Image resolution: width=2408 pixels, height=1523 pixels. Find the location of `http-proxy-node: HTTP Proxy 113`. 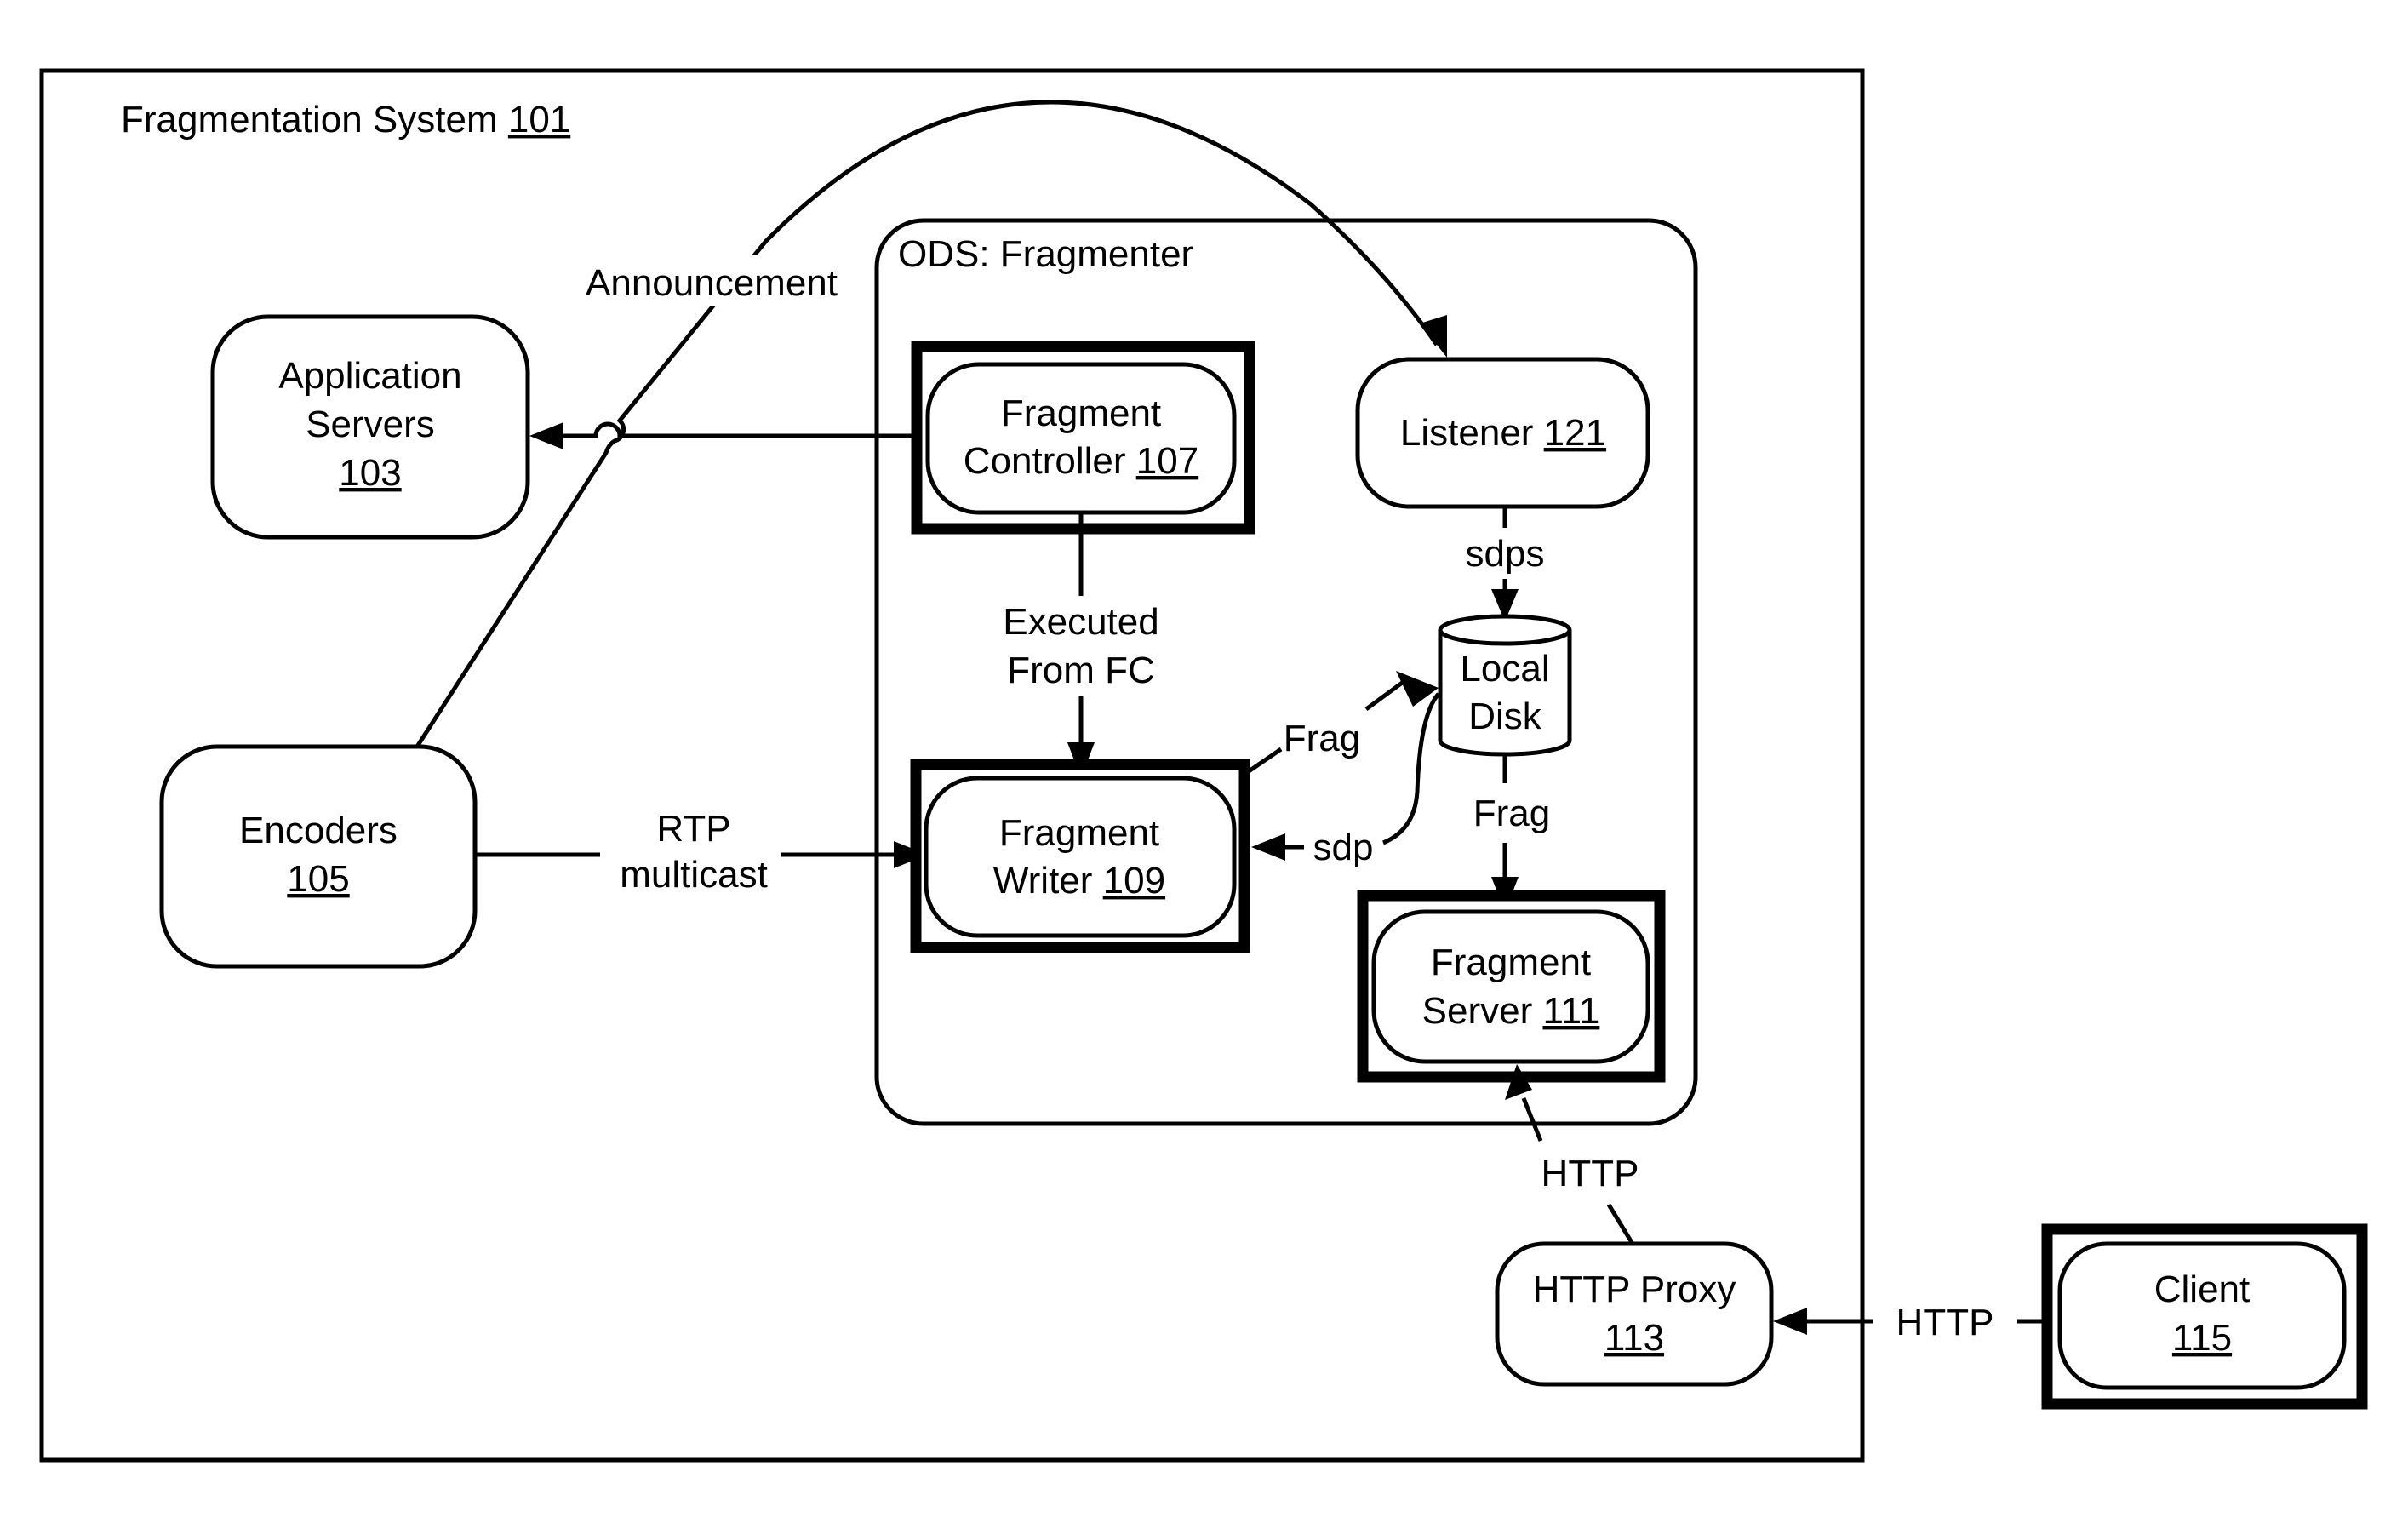

http-proxy-node: HTTP Proxy 113 is located at coordinates (1634, 1314).